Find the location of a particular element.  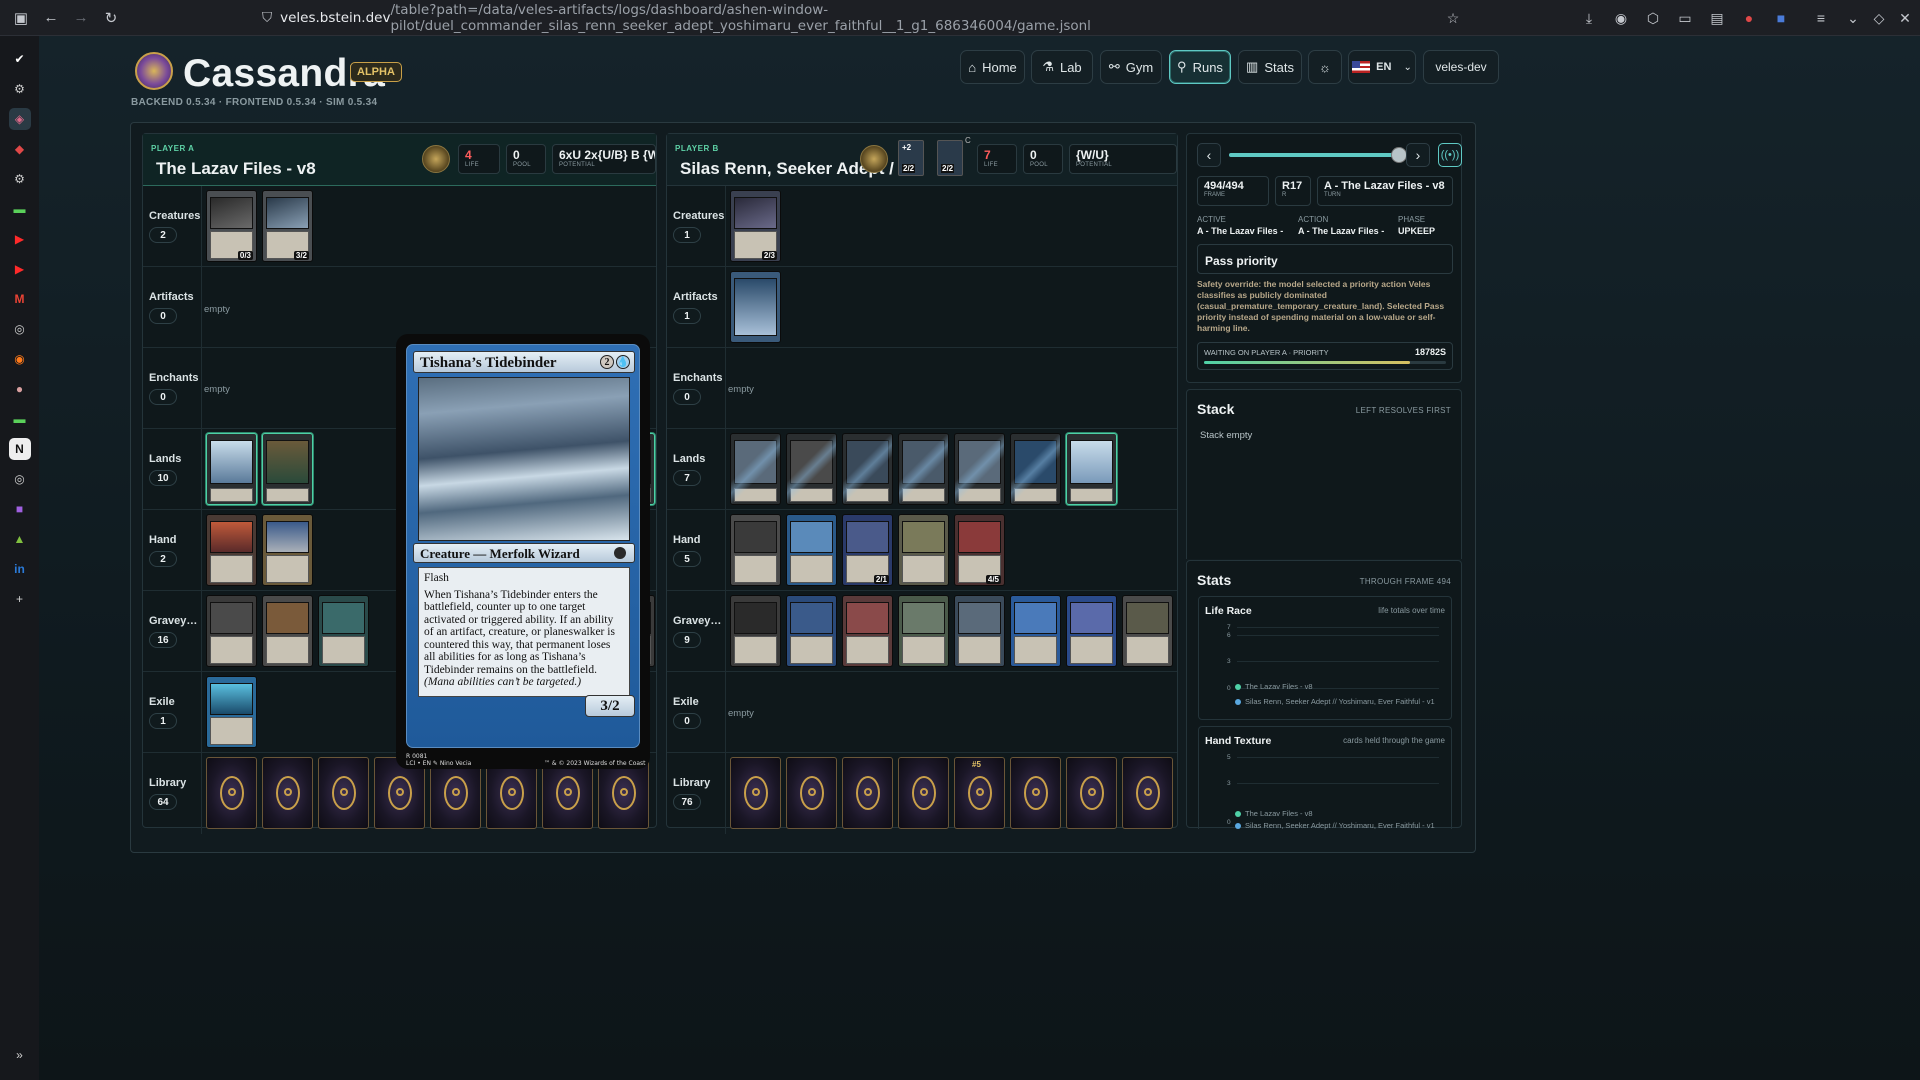

prev-frame-button: ‹ is located at coordinates (1209, 155).